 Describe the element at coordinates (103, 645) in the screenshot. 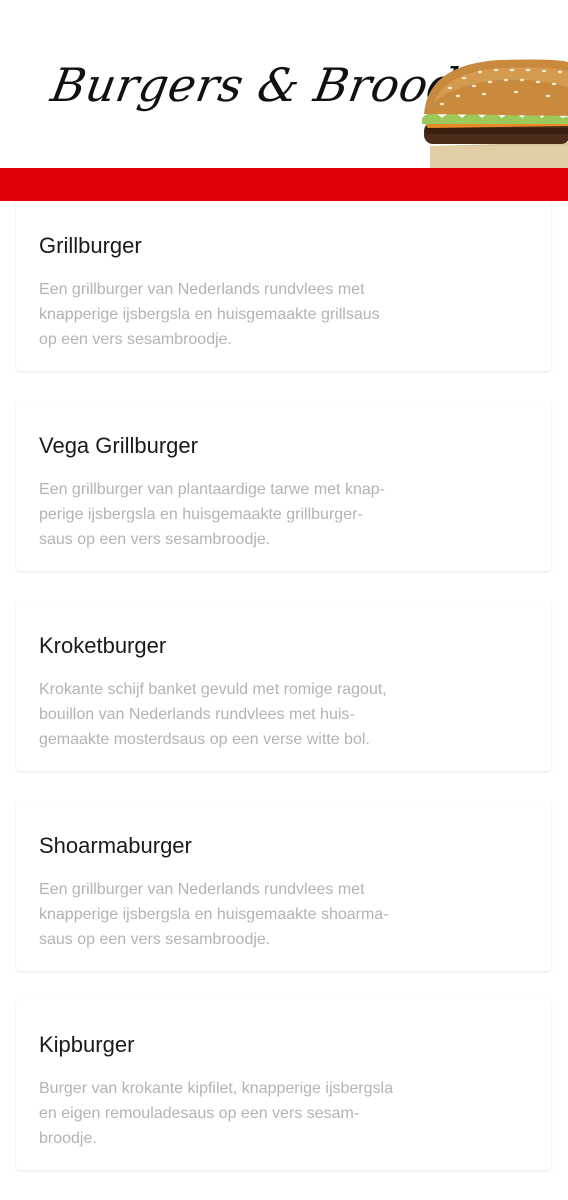

I see `menu-item-name: Kroketburger` at that location.